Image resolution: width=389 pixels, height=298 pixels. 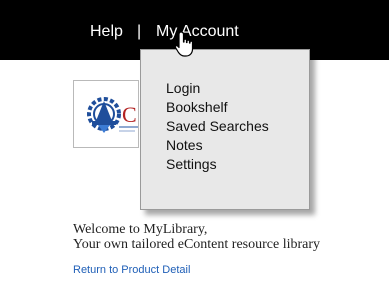 What do you see at coordinates (217, 164) in the screenshot?
I see `menu-item-settings: Settings` at bounding box center [217, 164].